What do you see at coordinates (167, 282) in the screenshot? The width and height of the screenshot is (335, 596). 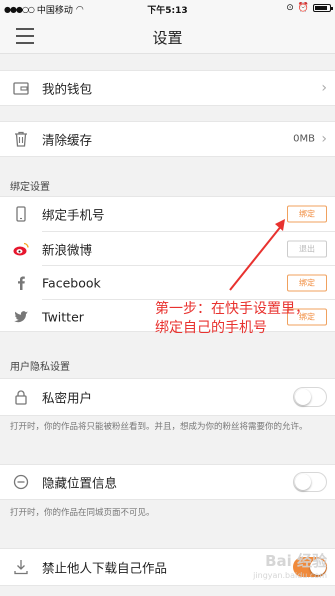 I see `facebook-row: Facebook 绑定` at bounding box center [167, 282].